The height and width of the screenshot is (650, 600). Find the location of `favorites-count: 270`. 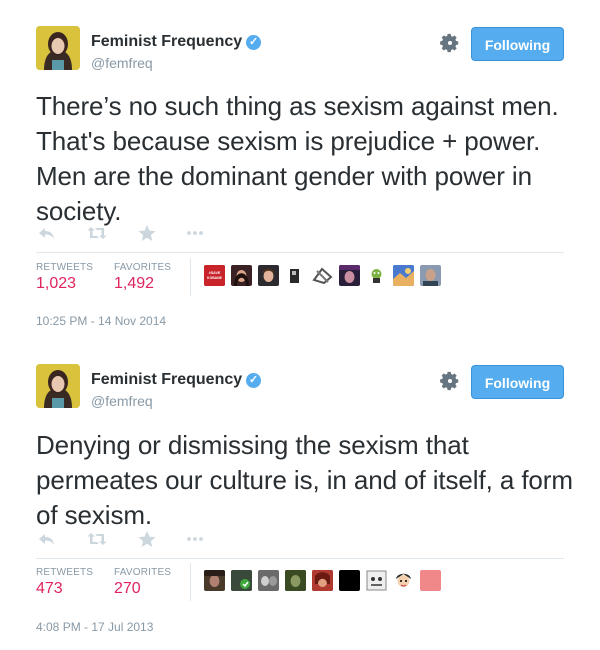

favorites-count: 270 is located at coordinates (127, 589).